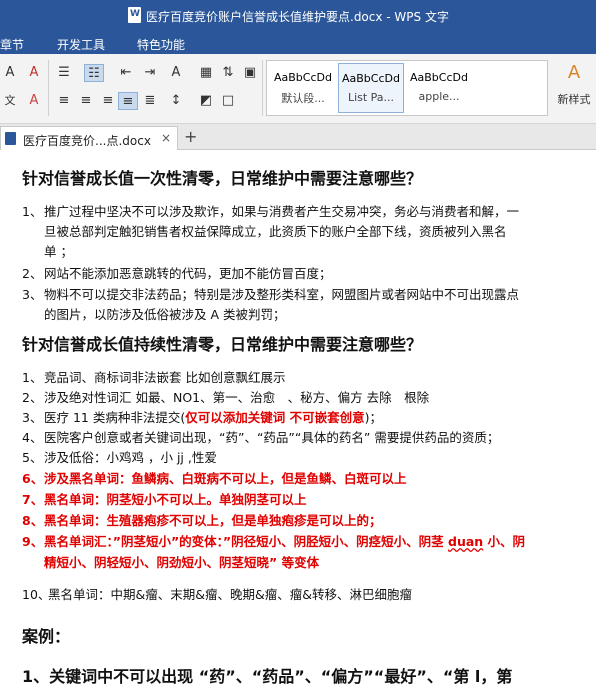  What do you see at coordinates (10, 101) in the screenshot?
I see `phonetic-guide-icon: 文` at bounding box center [10, 101].